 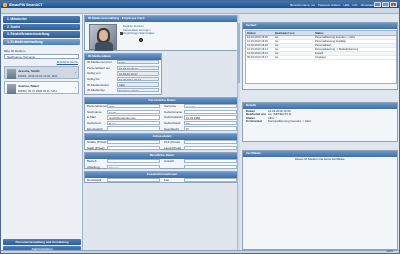 I want to click on user-label: Benutzername: ws, so click(x=302, y=4).